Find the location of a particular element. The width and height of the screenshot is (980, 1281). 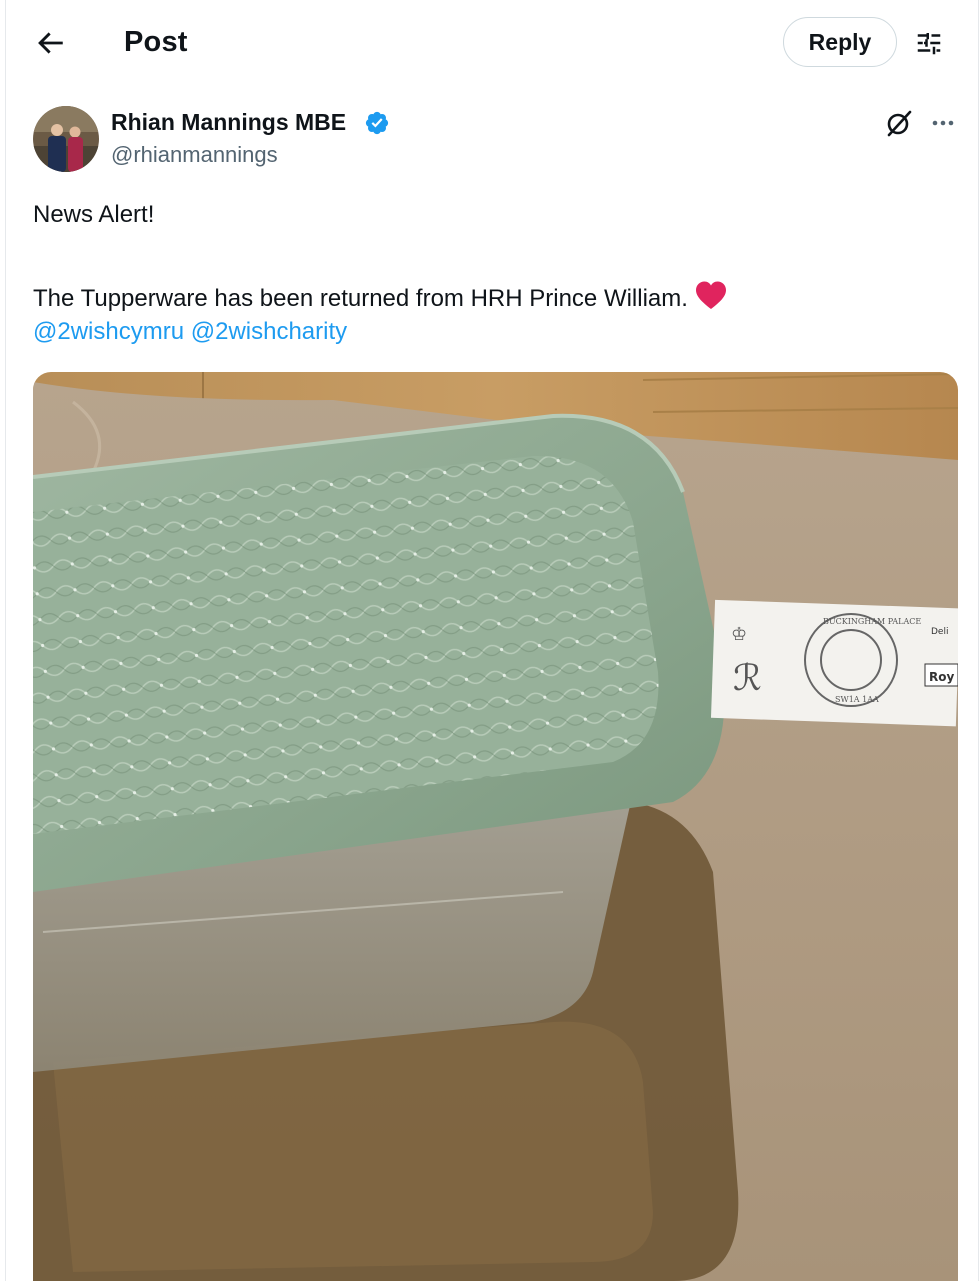

author-name: Rhian Mannings MBE is located at coordinates (228, 122).